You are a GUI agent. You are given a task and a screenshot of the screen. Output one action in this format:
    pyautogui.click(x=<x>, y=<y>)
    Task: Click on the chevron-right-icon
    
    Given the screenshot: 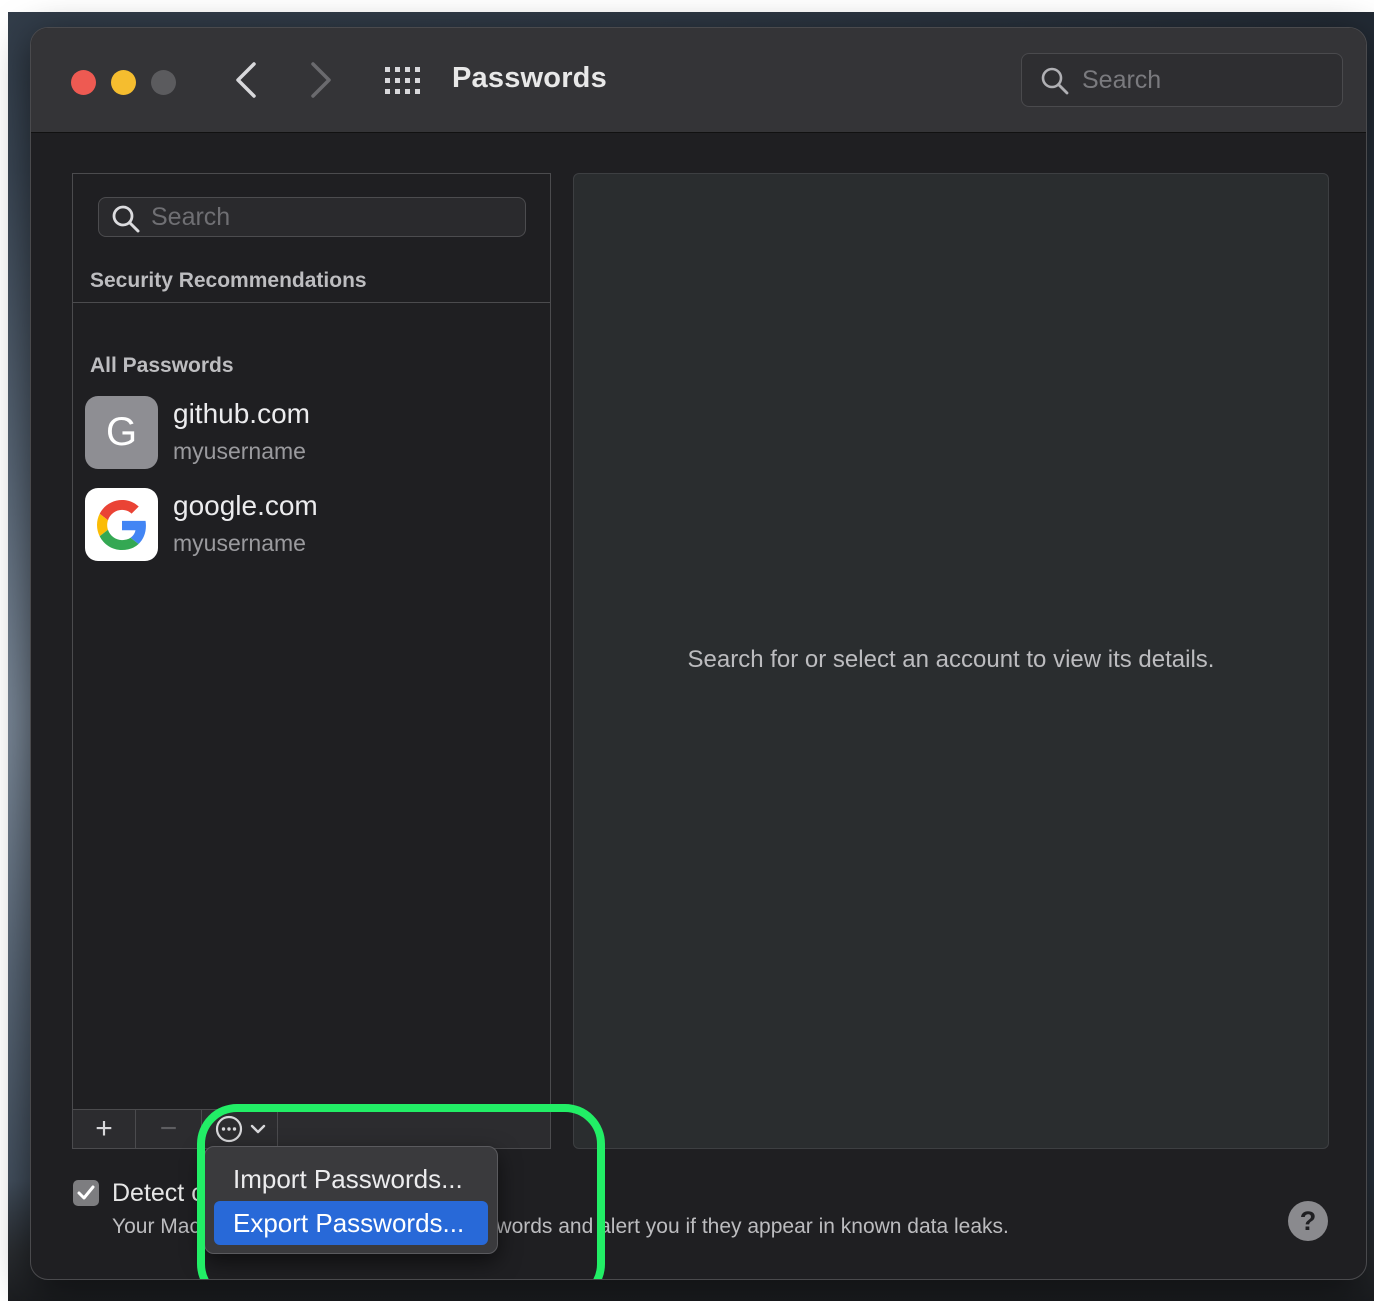 What is the action you would take?
    pyautogui.click(x=321, y=80)
    